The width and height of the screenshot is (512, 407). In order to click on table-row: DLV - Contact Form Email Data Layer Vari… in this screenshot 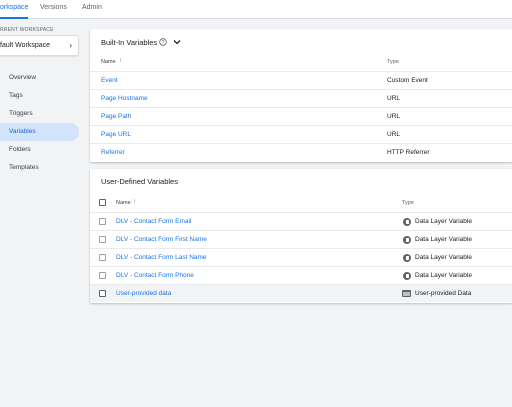, I will do `click(301, 221)`.